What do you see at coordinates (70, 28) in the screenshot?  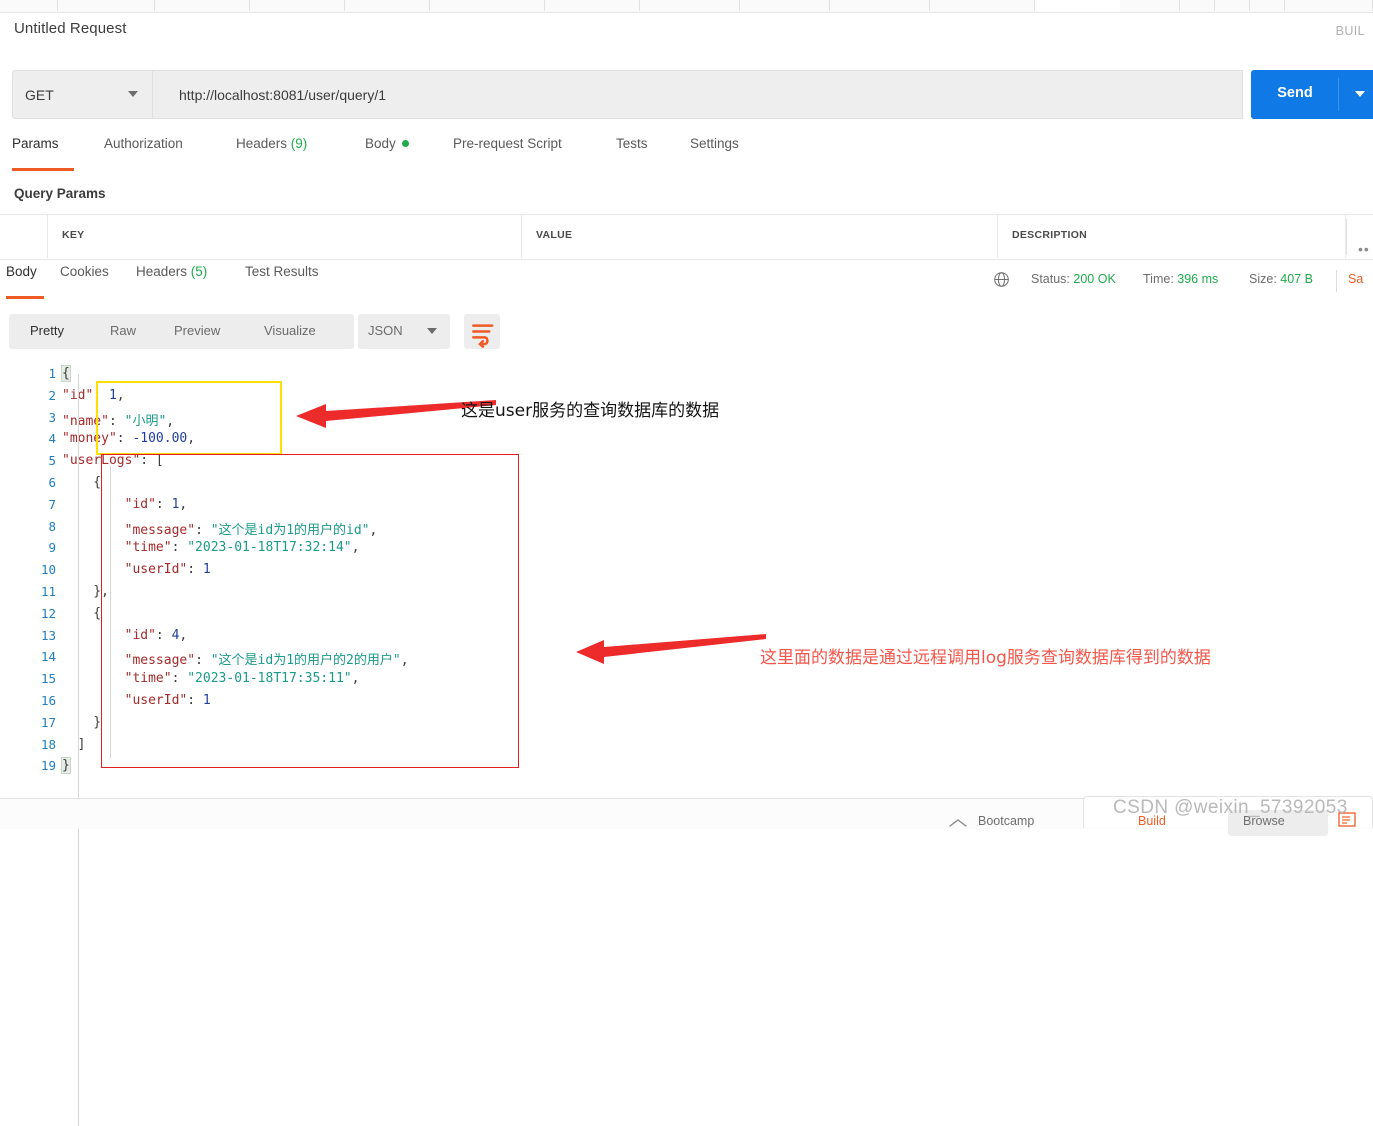 I see `request-title: Untitled Request` at bounding box center [70, 28].